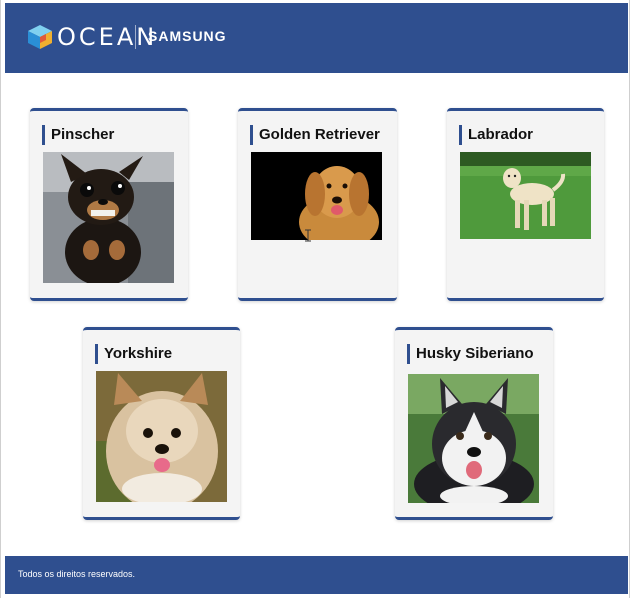 The width and height of the screenshot is (630, 598). Describe the element at coordinates (108, 217) in the screenshot. I see `pinscher-photo-icon` at that location.